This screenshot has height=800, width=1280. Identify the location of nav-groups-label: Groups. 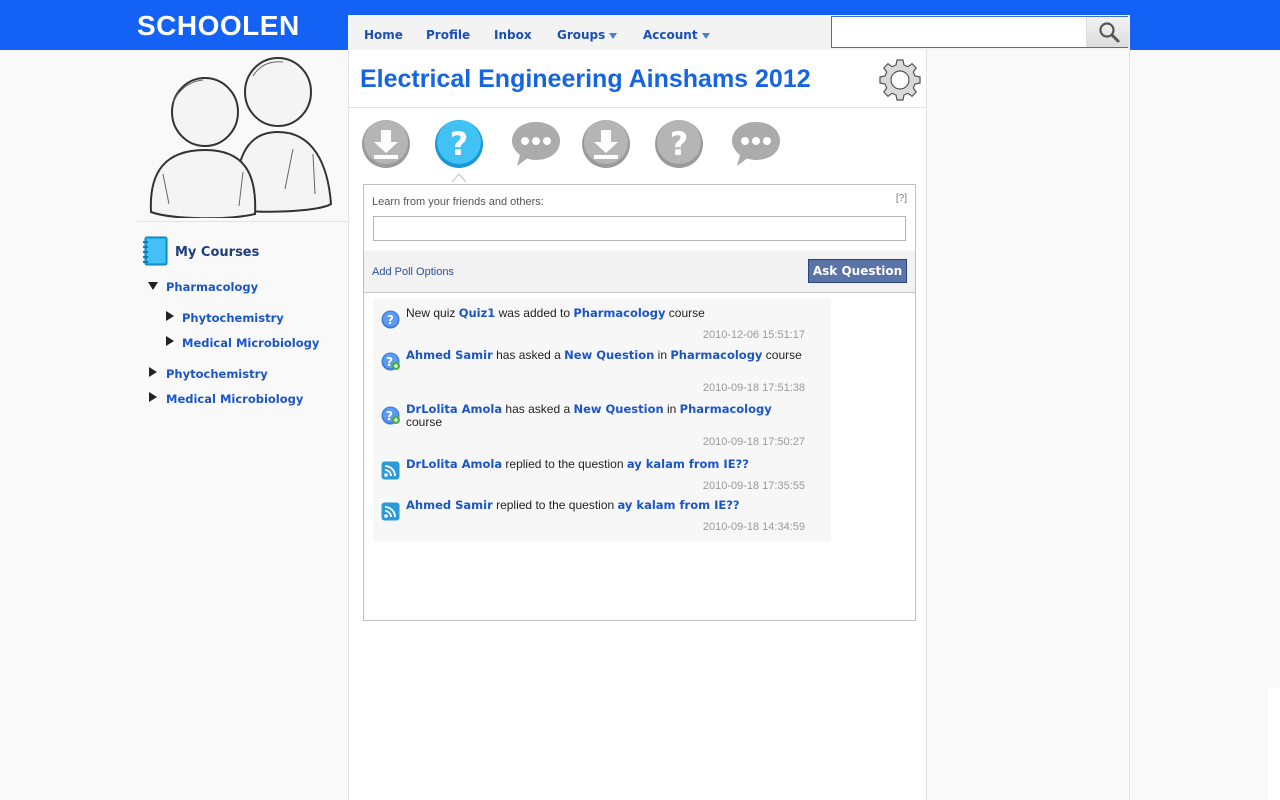
(581, 35).